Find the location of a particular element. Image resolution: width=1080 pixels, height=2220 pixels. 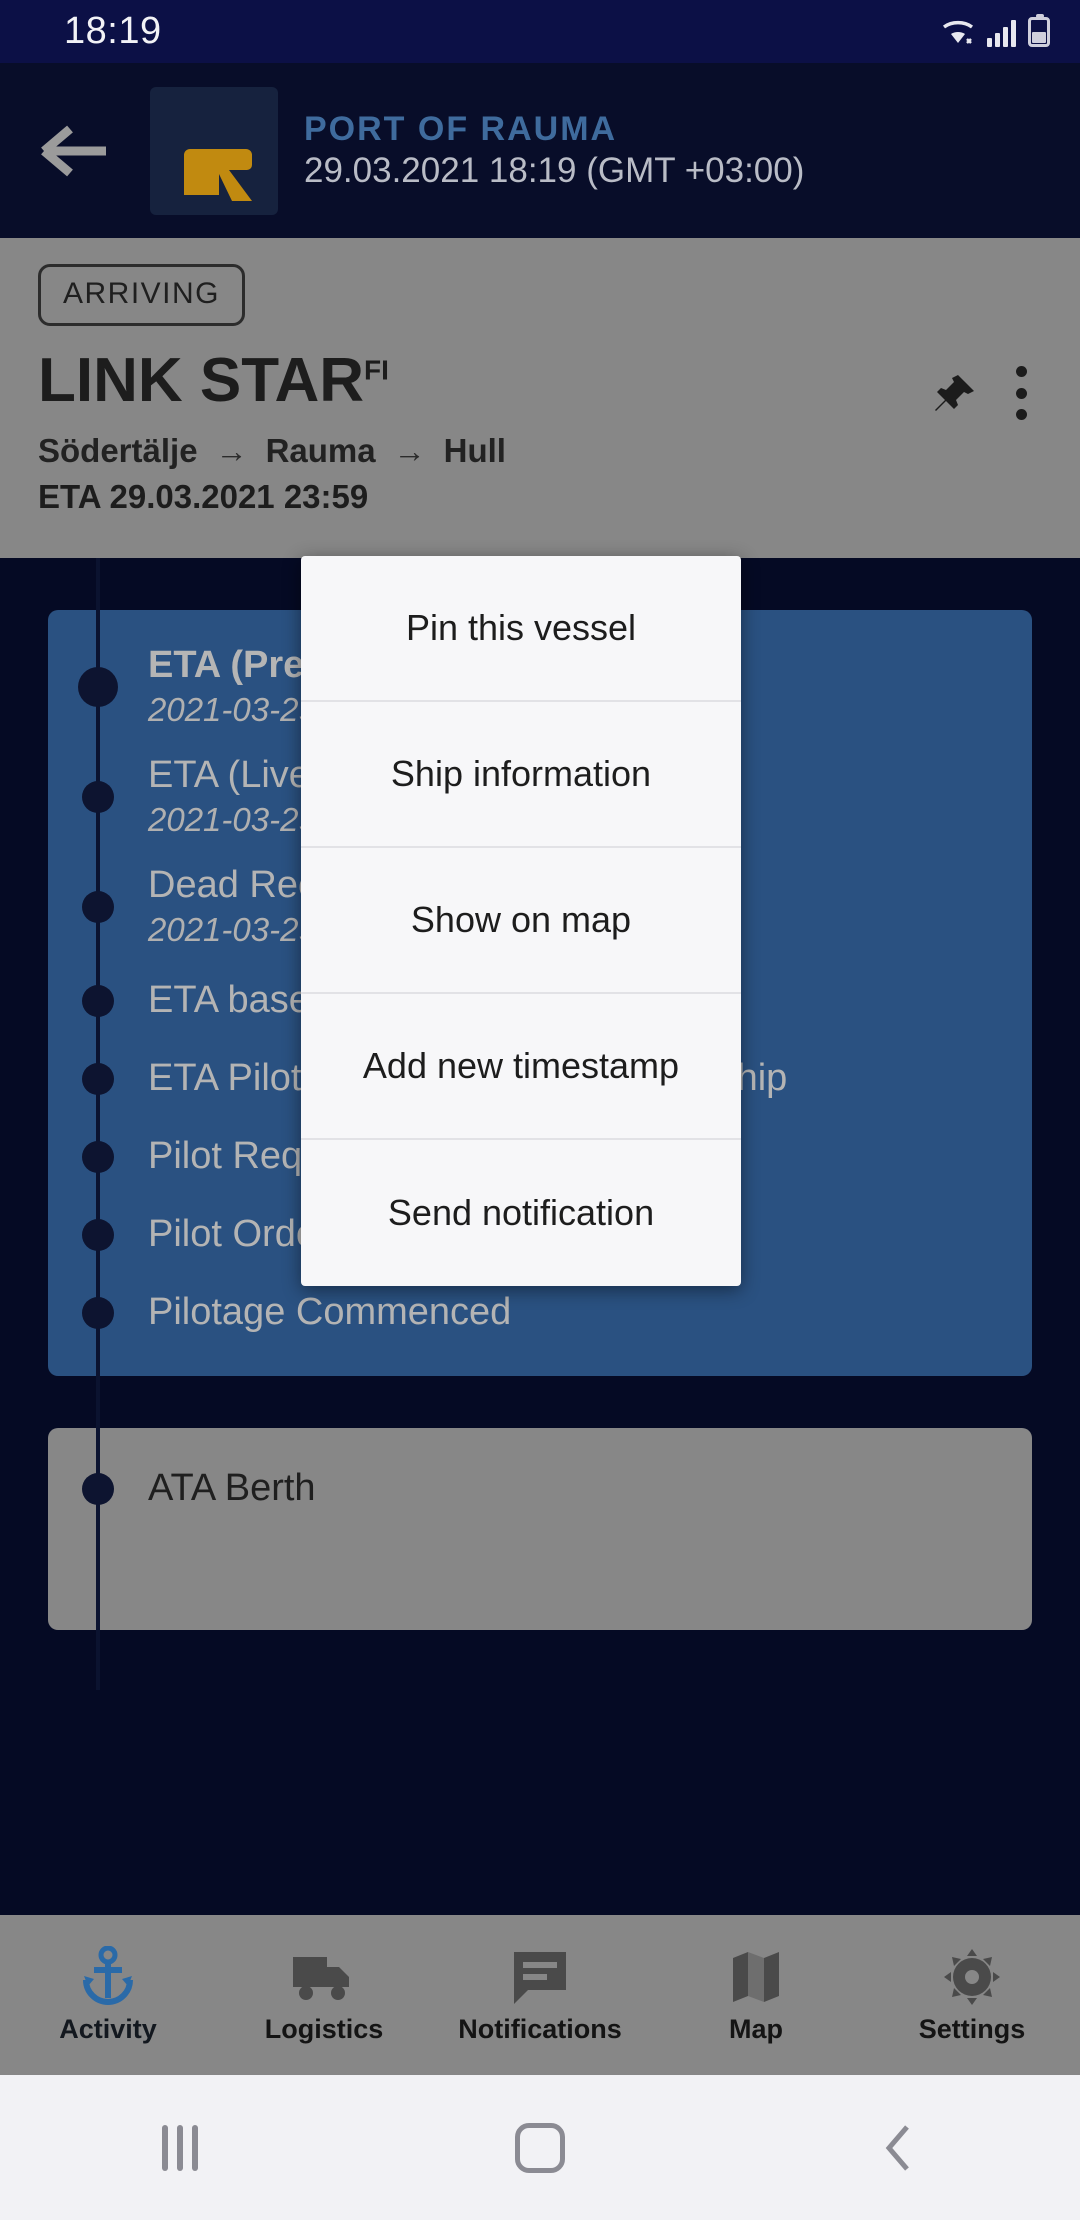

page-title: LINK STARFI is located at coordinates (213, 380).